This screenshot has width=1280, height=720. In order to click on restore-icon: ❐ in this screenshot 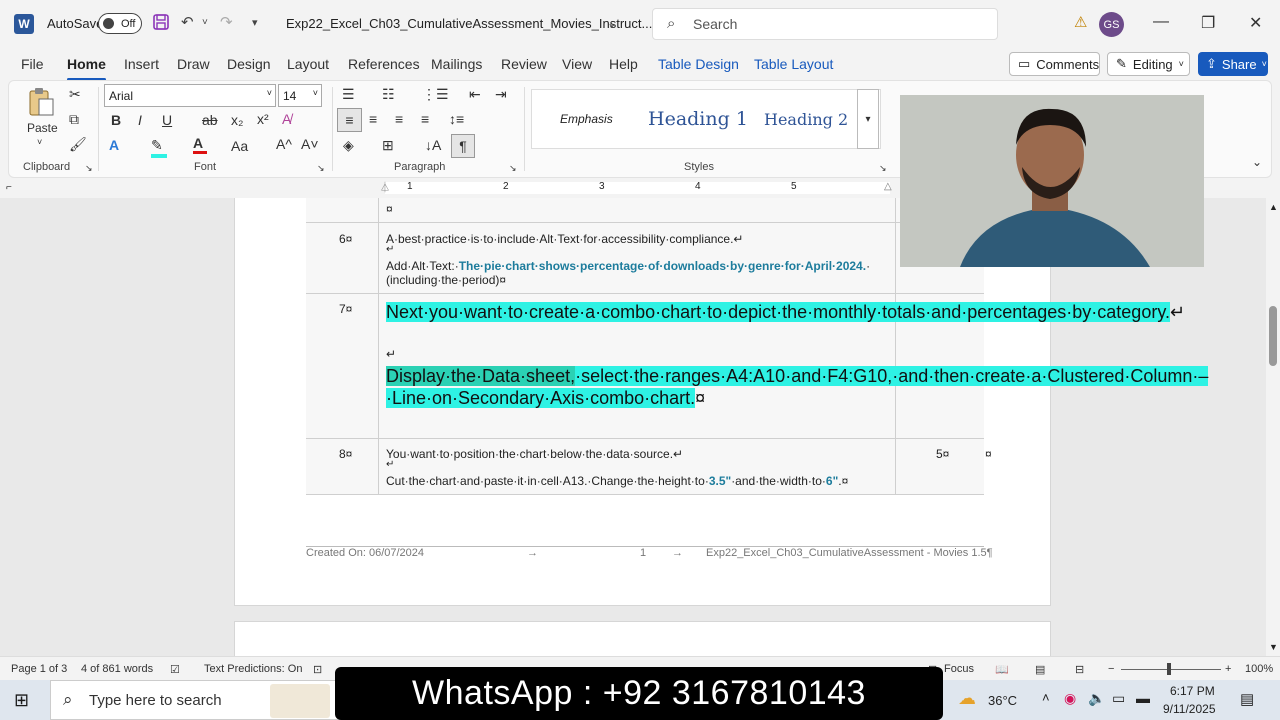, I will do `click(1208, 23)`.